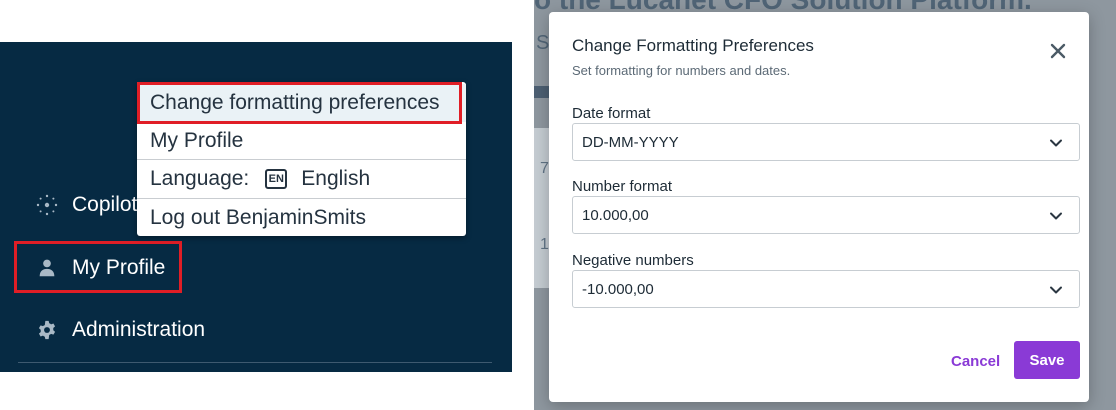  Describe the element at coordinates (301, 141) in the screenshot. I see `menu-item-my-profile: My Profile` at that location.